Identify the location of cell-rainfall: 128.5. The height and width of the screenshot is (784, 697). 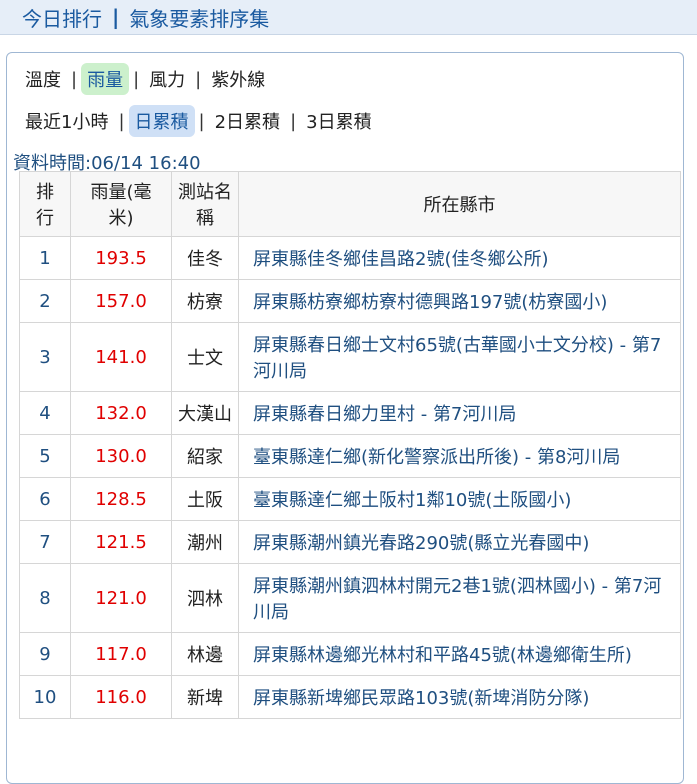
(121, 499).